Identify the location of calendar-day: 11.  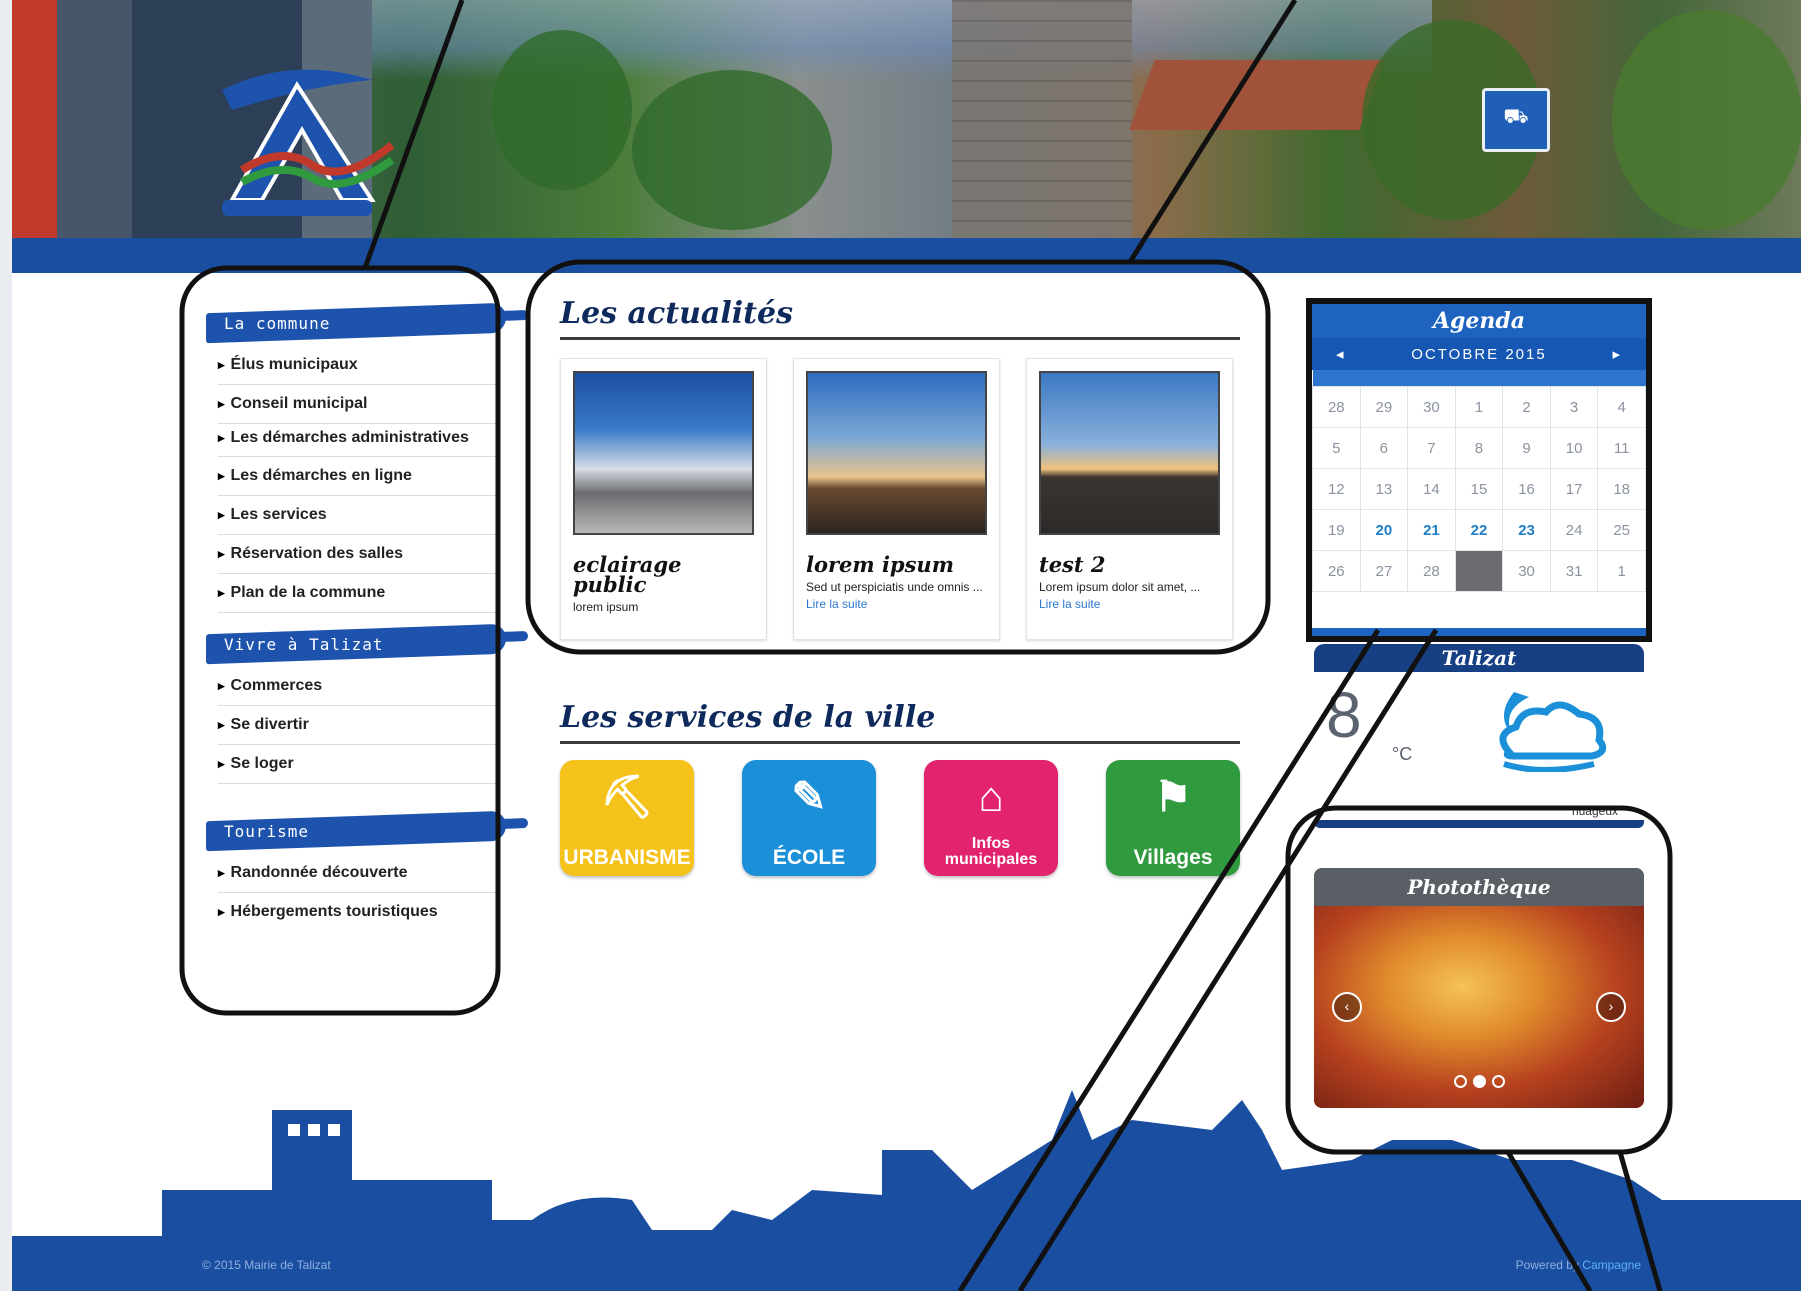
(1621, 448).